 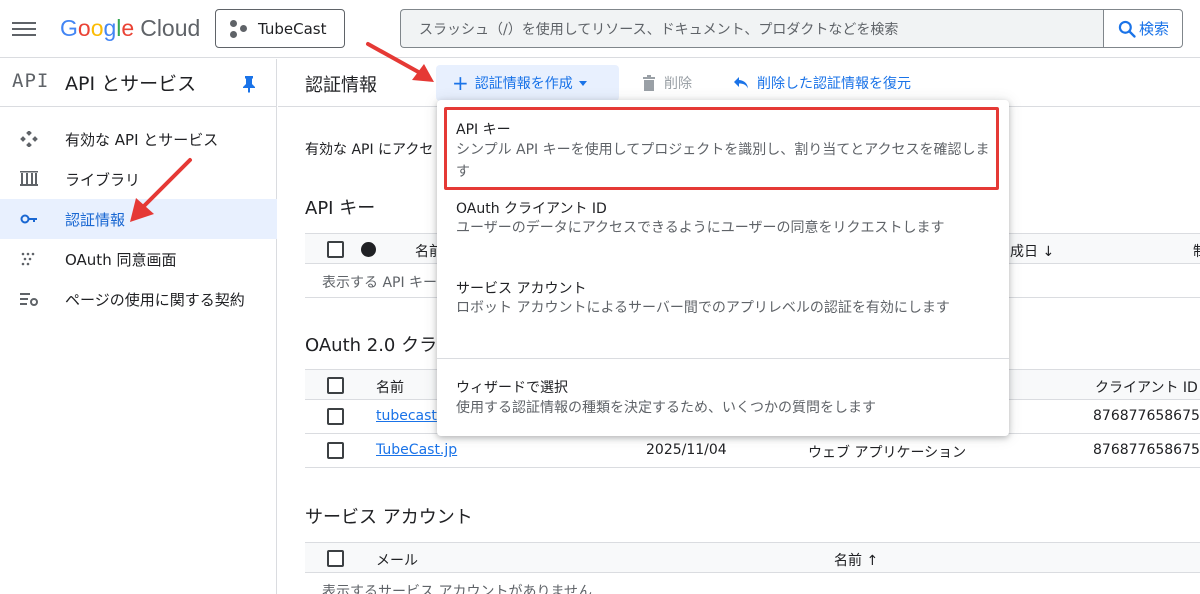 I want to click on search-input: スラッシュ（/）を使用してリソース、ドキュメント、プロダクトなどを検索, so click(x=751, y=28).